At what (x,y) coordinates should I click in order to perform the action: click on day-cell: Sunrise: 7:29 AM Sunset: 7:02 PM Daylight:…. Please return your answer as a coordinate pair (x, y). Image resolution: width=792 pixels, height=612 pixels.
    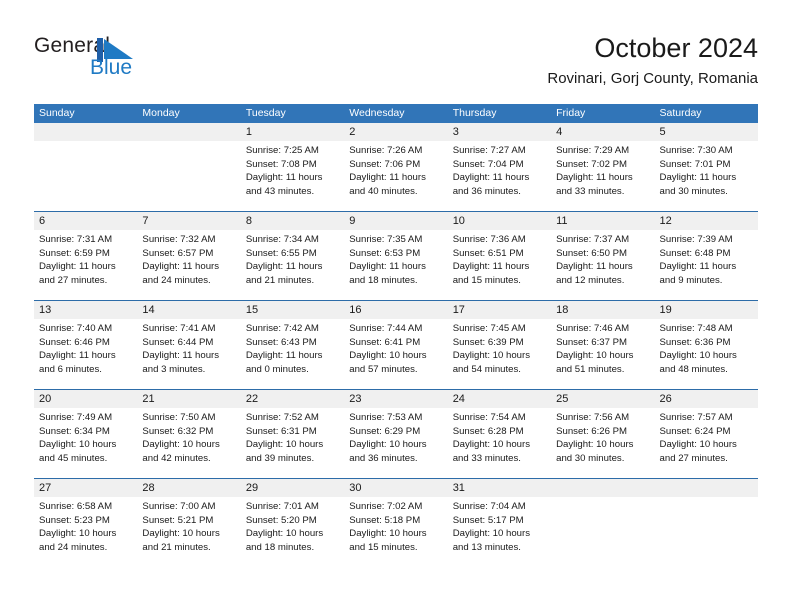
    Looking at the image, I should click on (602, 176).